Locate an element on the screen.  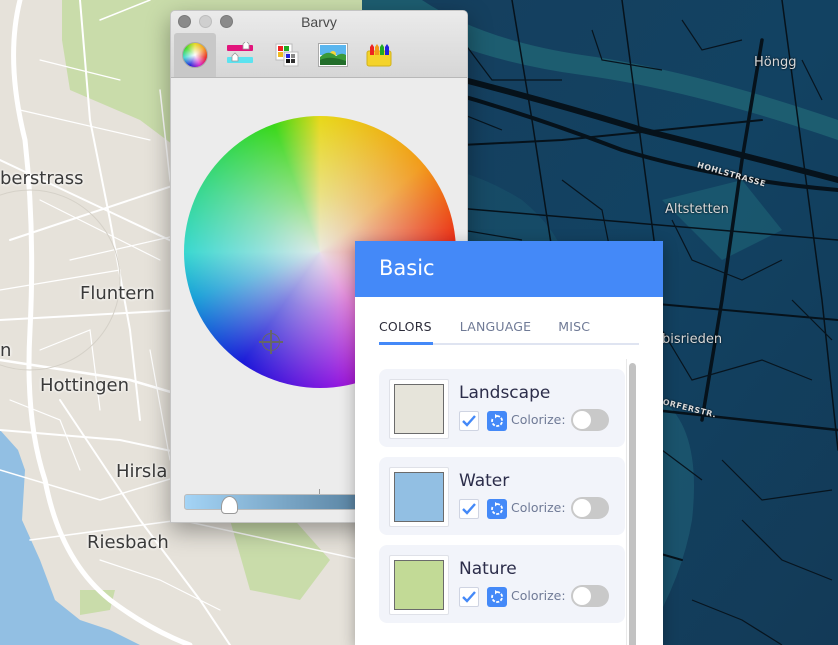
map-label-hongg: Höngg is located at coordinates (775, 62).